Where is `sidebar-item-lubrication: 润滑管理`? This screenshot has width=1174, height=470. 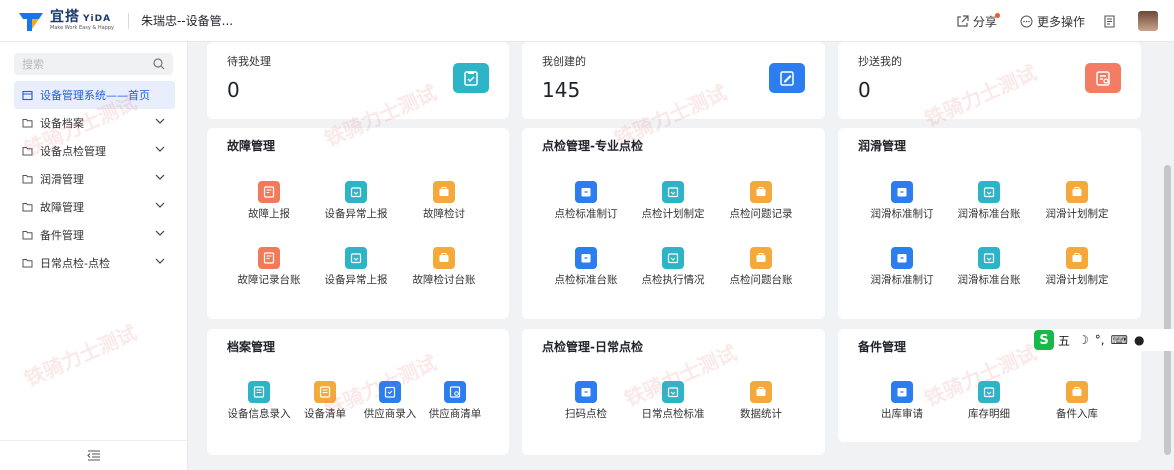
sidebar-item-lubrication: 润滑管理 is located at coordinates (93, 179).